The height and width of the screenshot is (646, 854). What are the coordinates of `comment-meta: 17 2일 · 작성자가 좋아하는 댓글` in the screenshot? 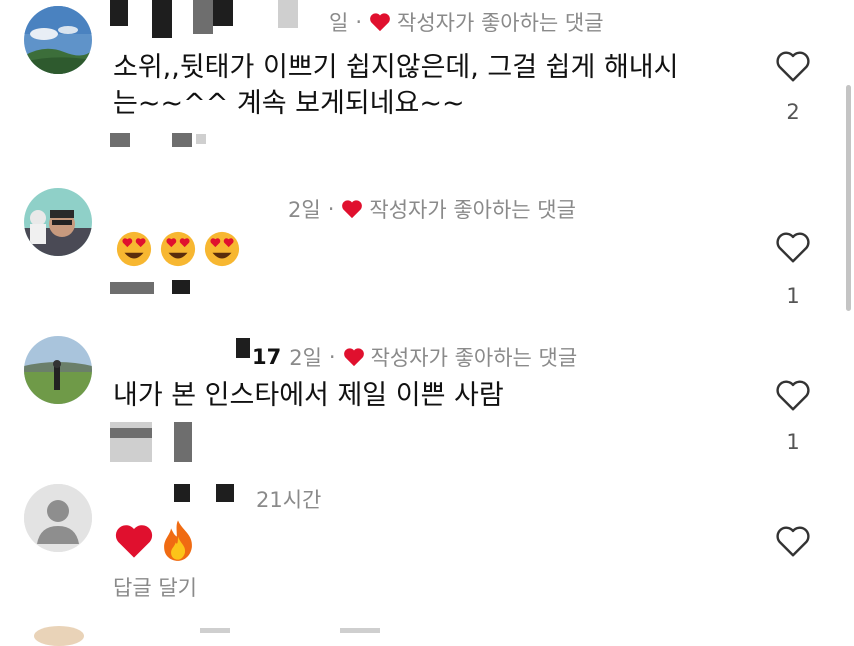 It's located at (414, 357).